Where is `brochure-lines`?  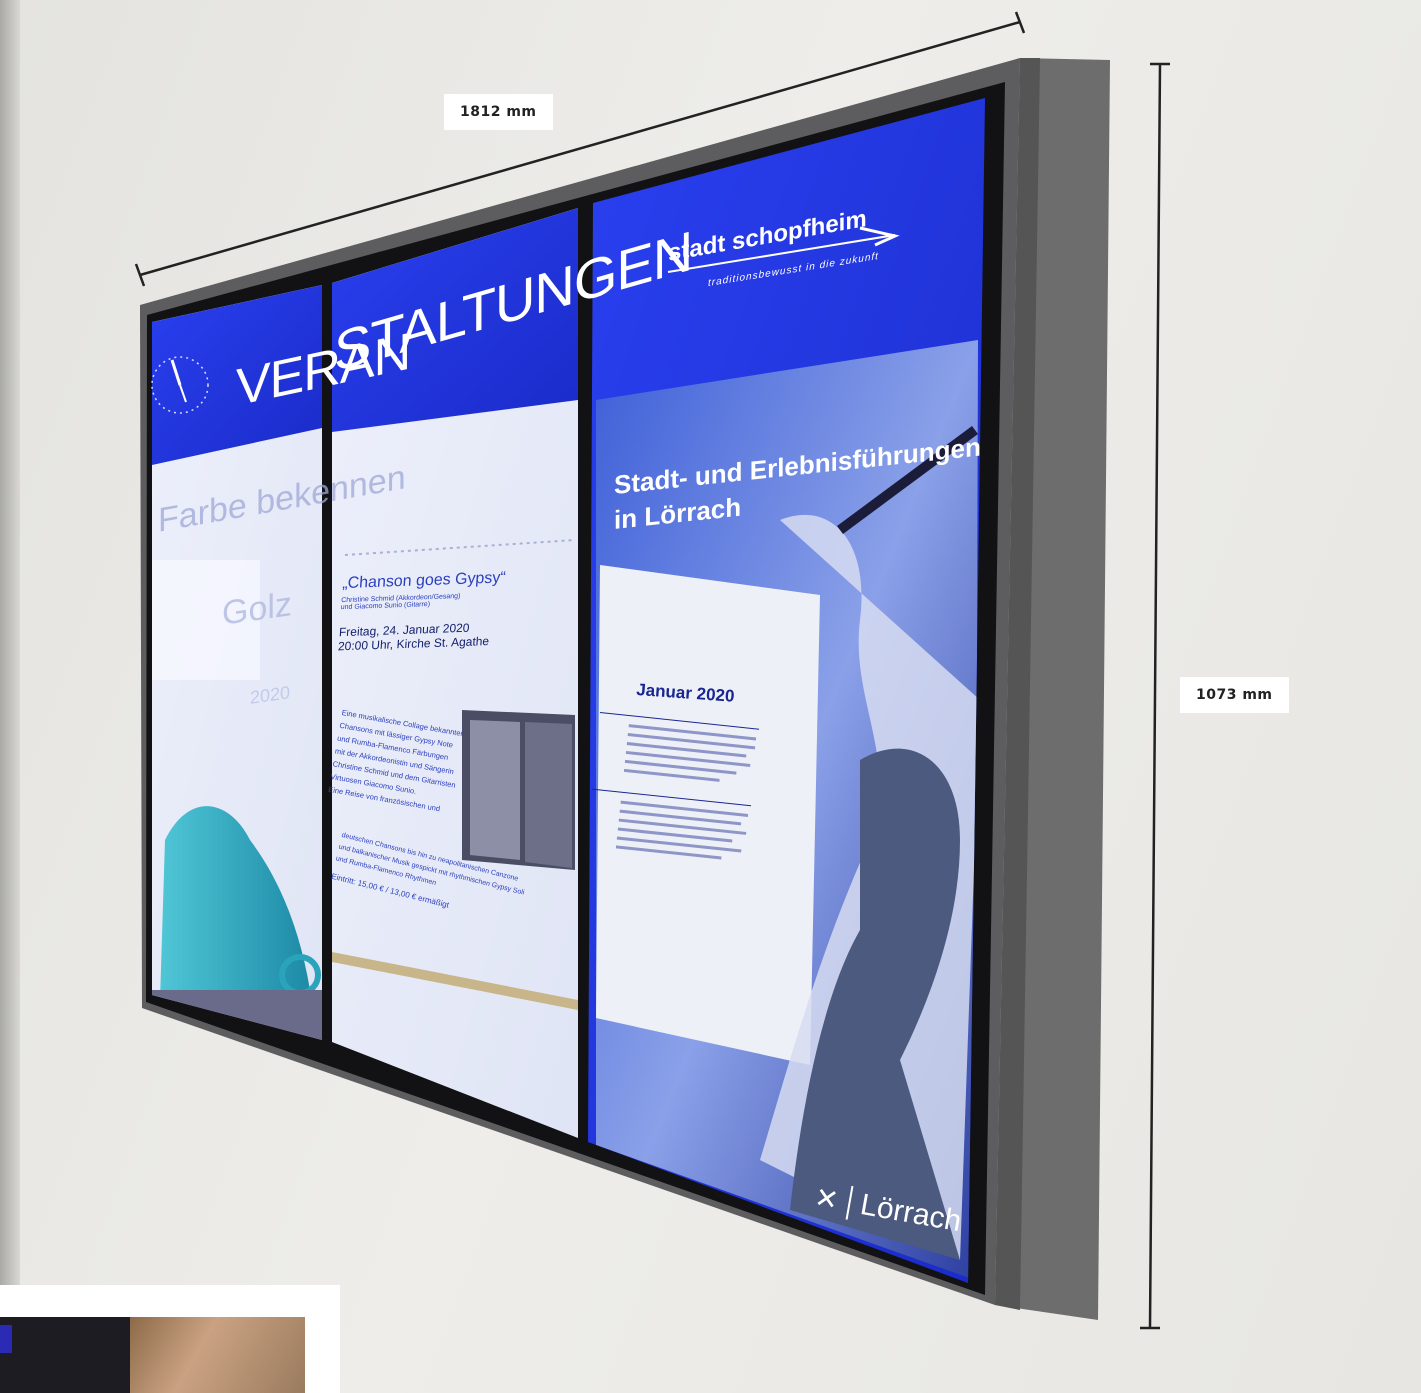 brochure-lines is located at coordinates (672, 790).